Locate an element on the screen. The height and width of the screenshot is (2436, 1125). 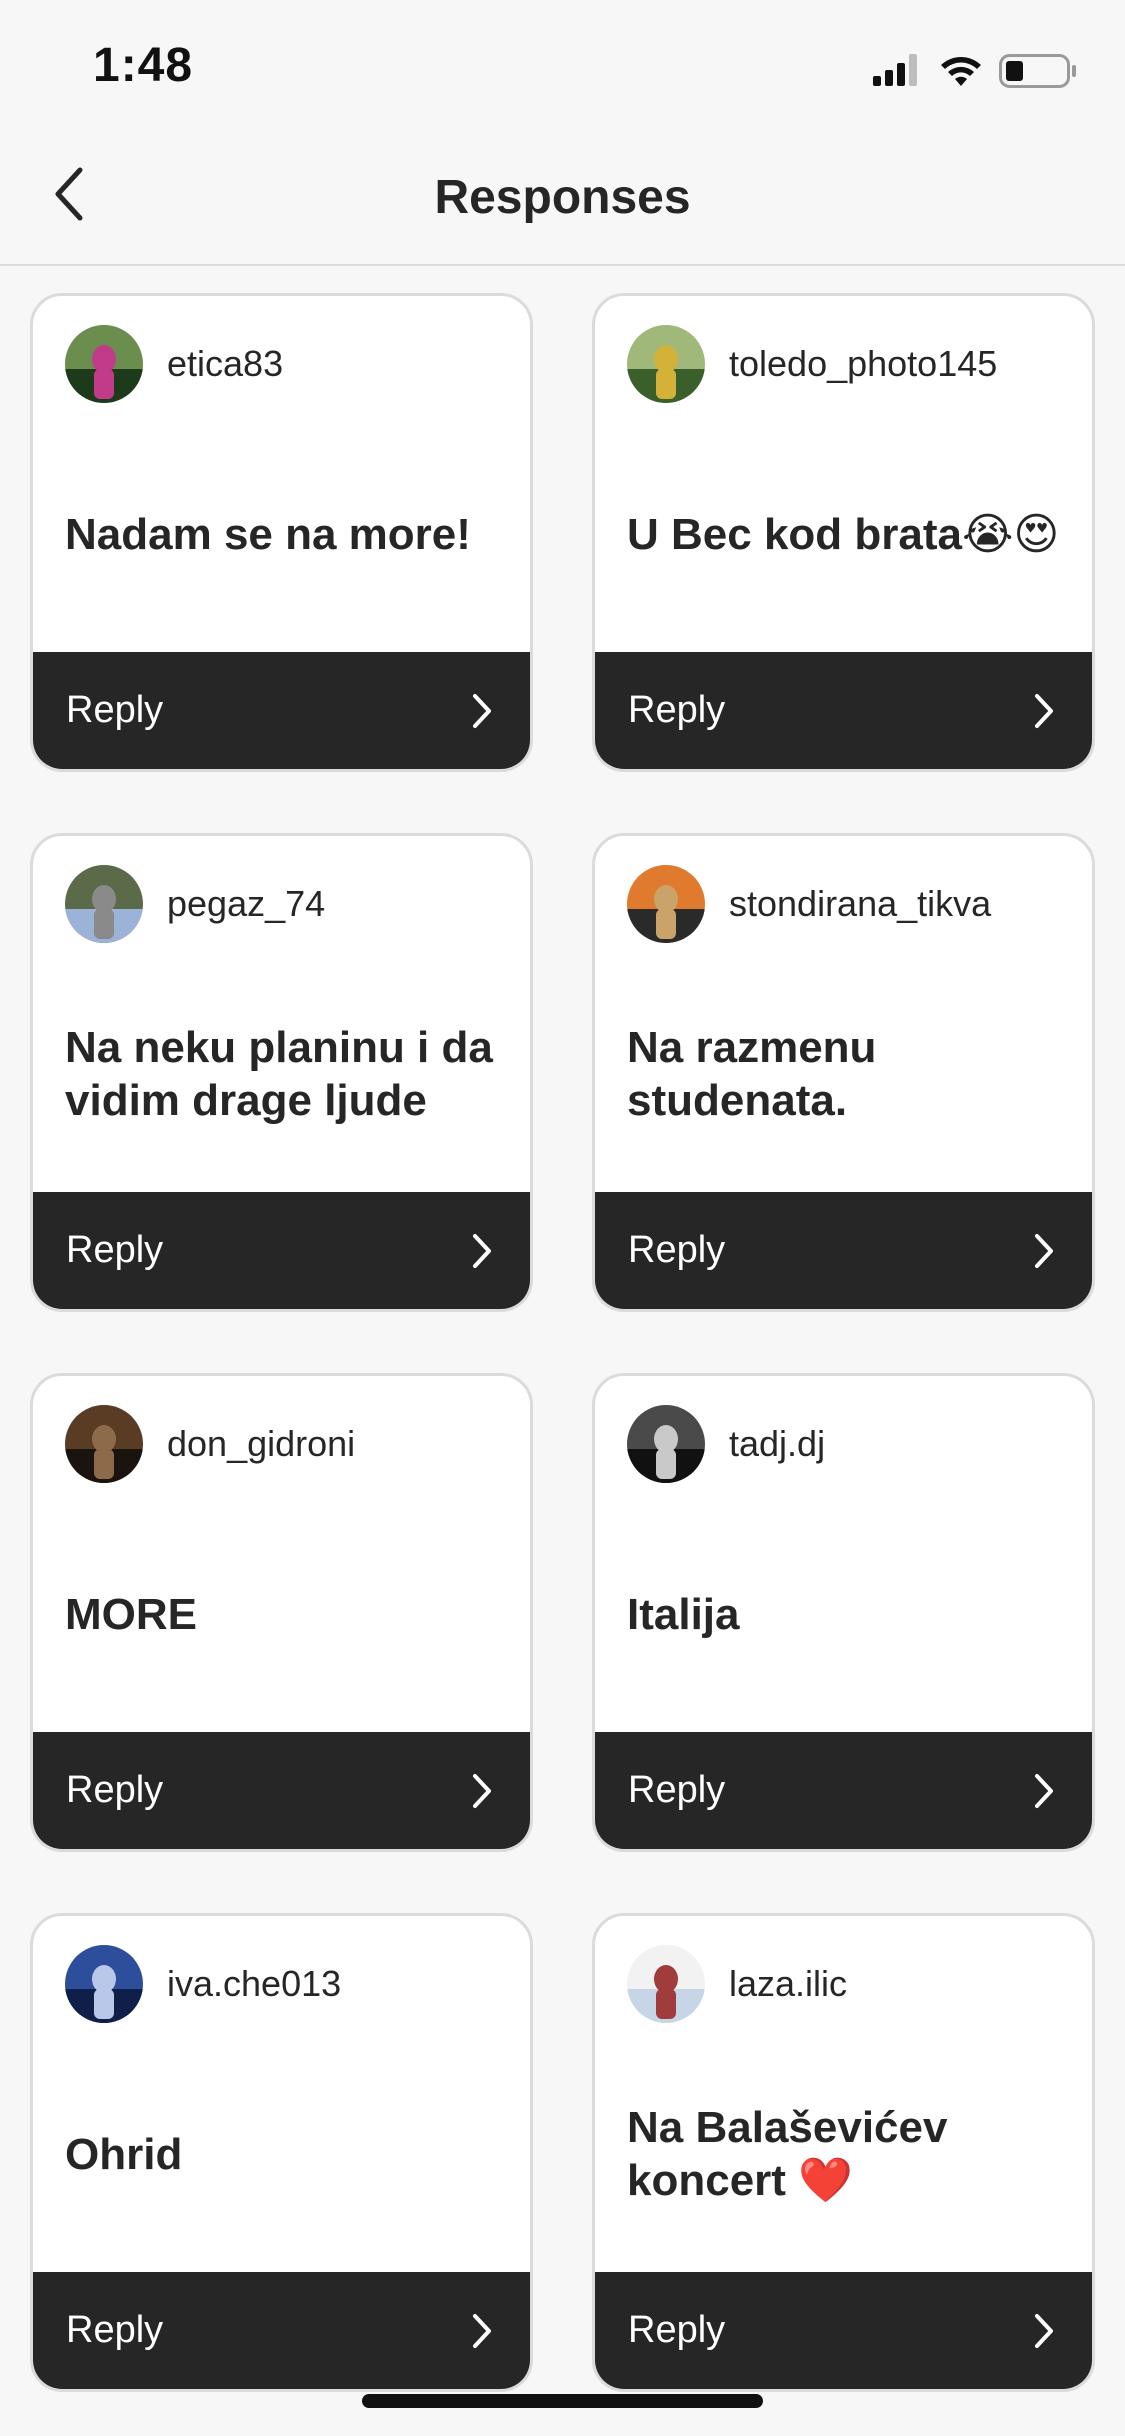
card-header: pegaz_74 is located at coordinates (195, 904).